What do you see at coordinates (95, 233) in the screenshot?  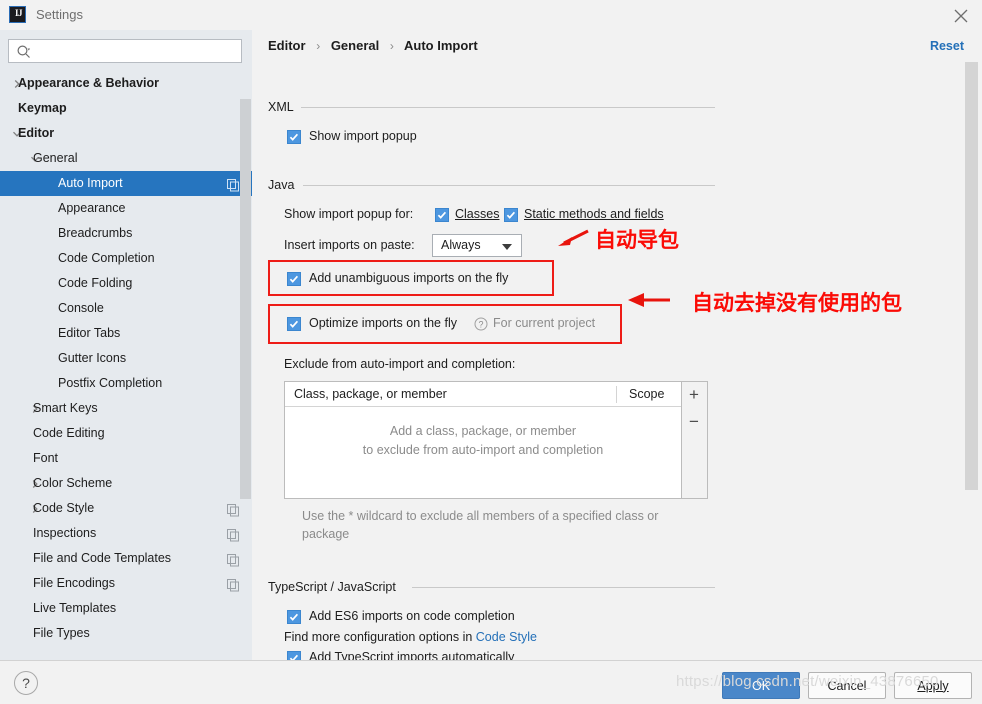 I see `sidebar-item-label: Breadcrumbs` at bounding box center [95, 233].